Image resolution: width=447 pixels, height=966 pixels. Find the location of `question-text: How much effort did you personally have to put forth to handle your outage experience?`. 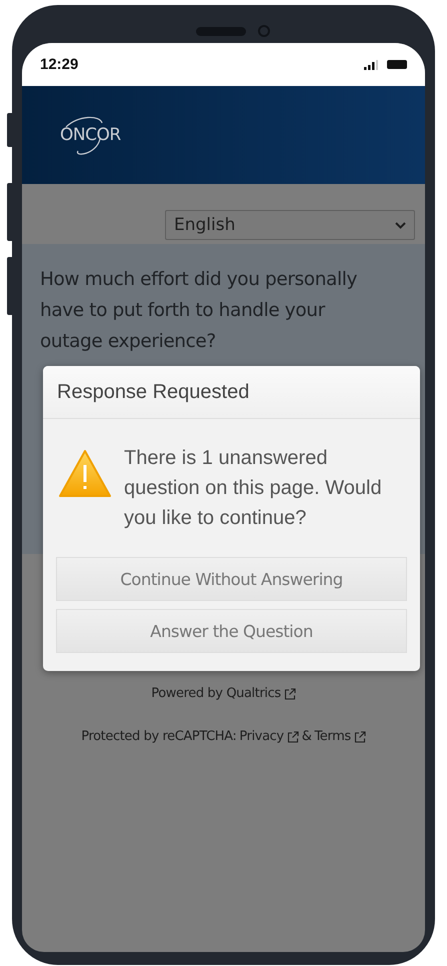

question-text: How much effort did you personally have to put forth to handle your outage experience? is located at coordinates (199, 311).